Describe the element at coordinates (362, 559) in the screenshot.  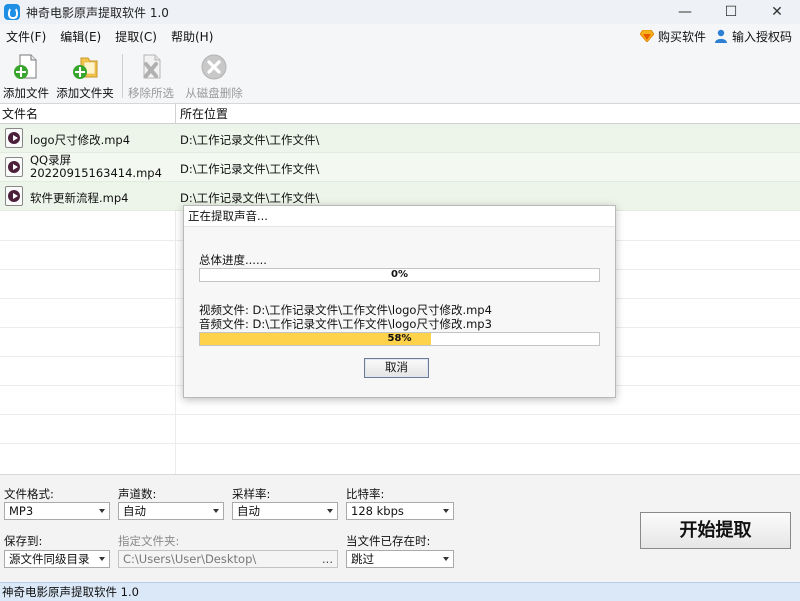
I see `file-exists-value: 跳过` at that location.